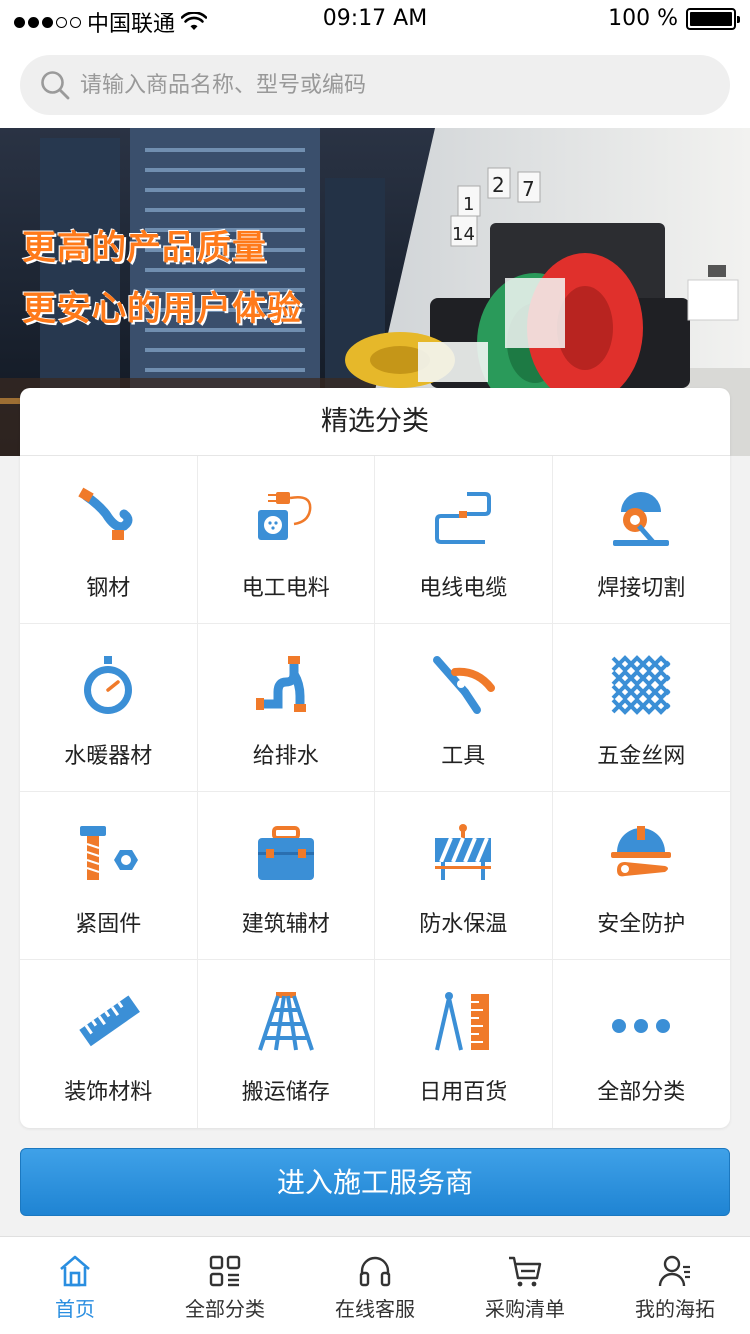  I want to click on ruler-icon, so click(110, 1021).